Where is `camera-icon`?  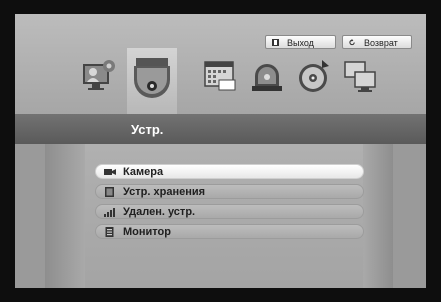
camera-icon is located at coordinates (110, 172).